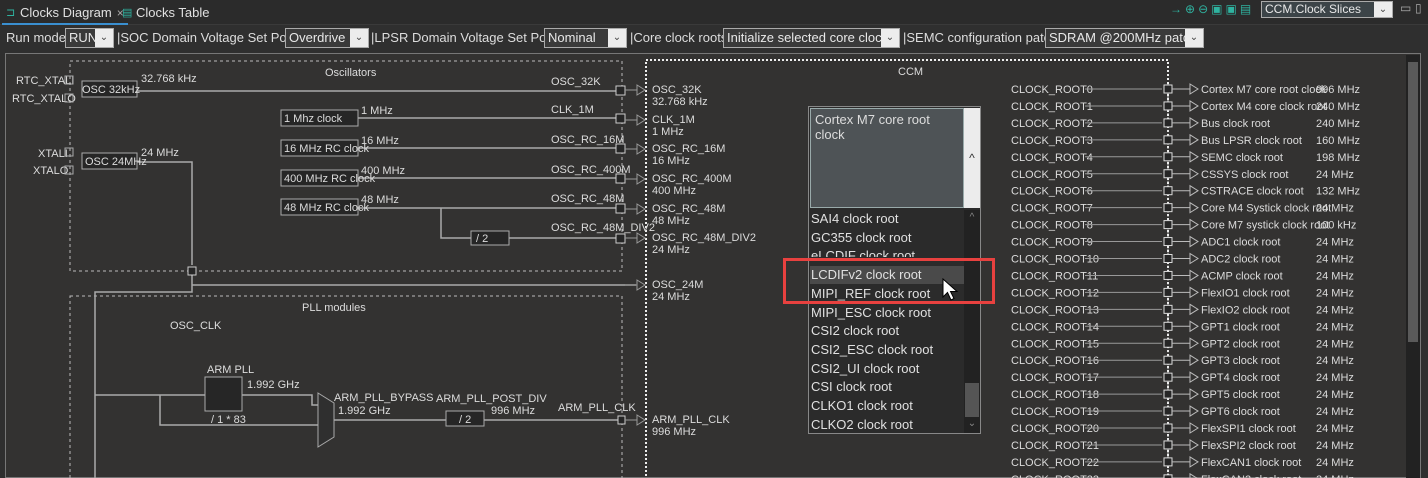 Image resolution: width=1428 pixels, height=478 pixels. I want to click on clock-root-name: GPT6 clock root, so click(1240, 412).